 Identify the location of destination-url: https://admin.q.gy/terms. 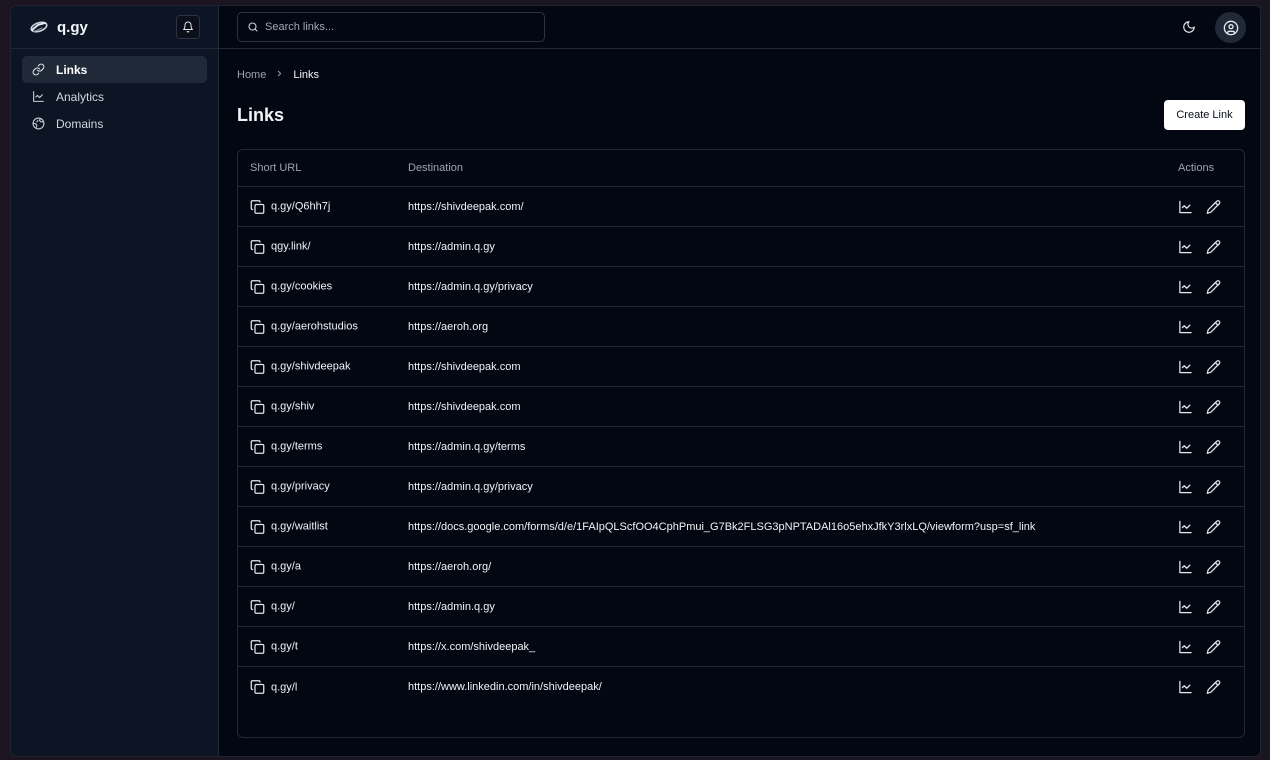
(467, 446).